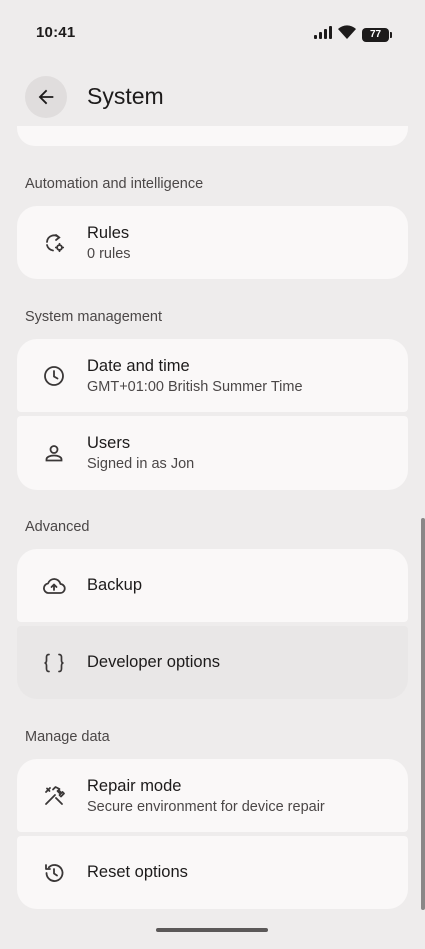 The width and height of the screenshot is (425, 949). I want to click on section-header-manage-data: Manage data, so click(67, 737).